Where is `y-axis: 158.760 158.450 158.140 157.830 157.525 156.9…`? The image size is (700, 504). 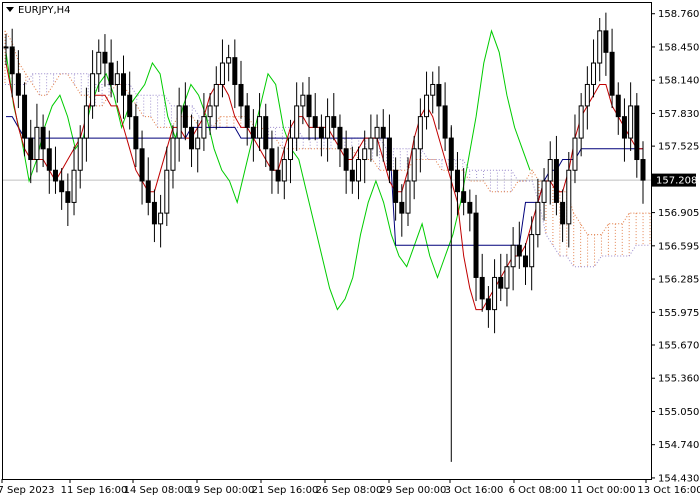 y-axis: 158.760 158.450 158.140 157.830 157.525 156.9… is located at coordinates (675, 246).